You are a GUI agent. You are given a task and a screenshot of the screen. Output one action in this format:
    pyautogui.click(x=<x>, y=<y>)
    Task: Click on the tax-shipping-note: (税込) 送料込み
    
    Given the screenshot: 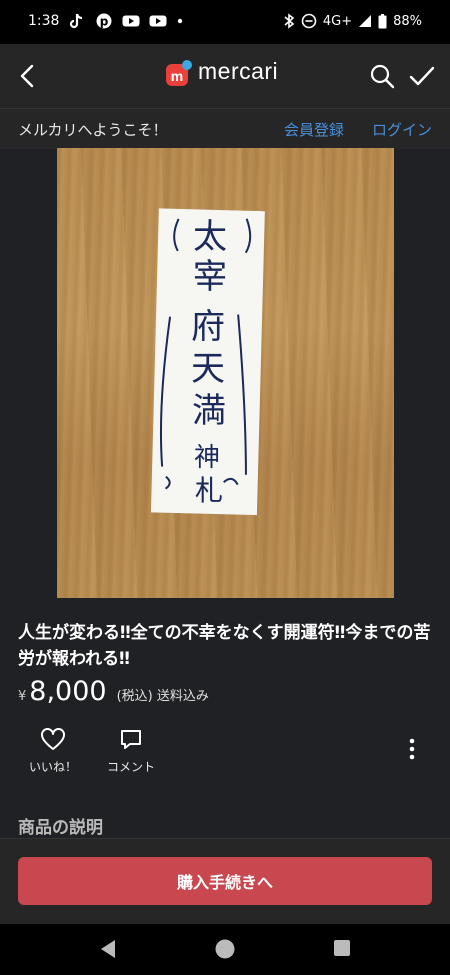 What is the action you would take?
    pyautogui.click(x=162, y=696)
    